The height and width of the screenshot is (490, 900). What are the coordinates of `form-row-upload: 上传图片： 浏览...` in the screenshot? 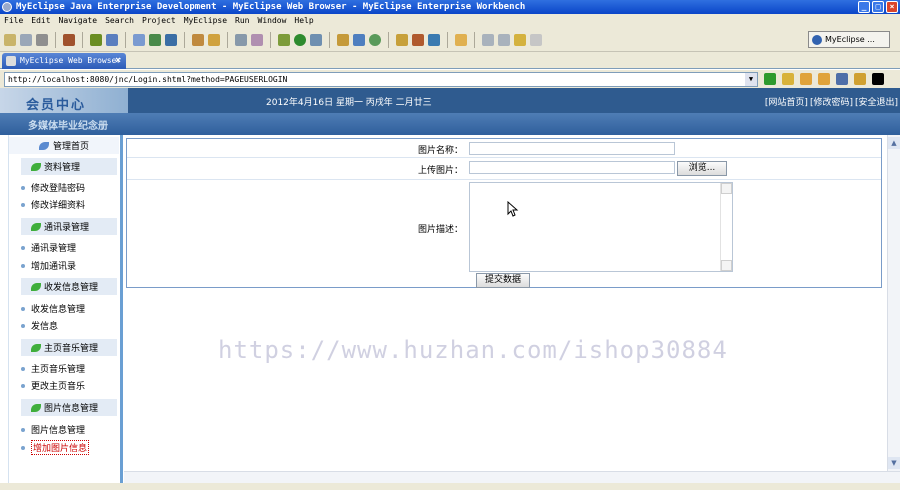 It's located at (504, 169).